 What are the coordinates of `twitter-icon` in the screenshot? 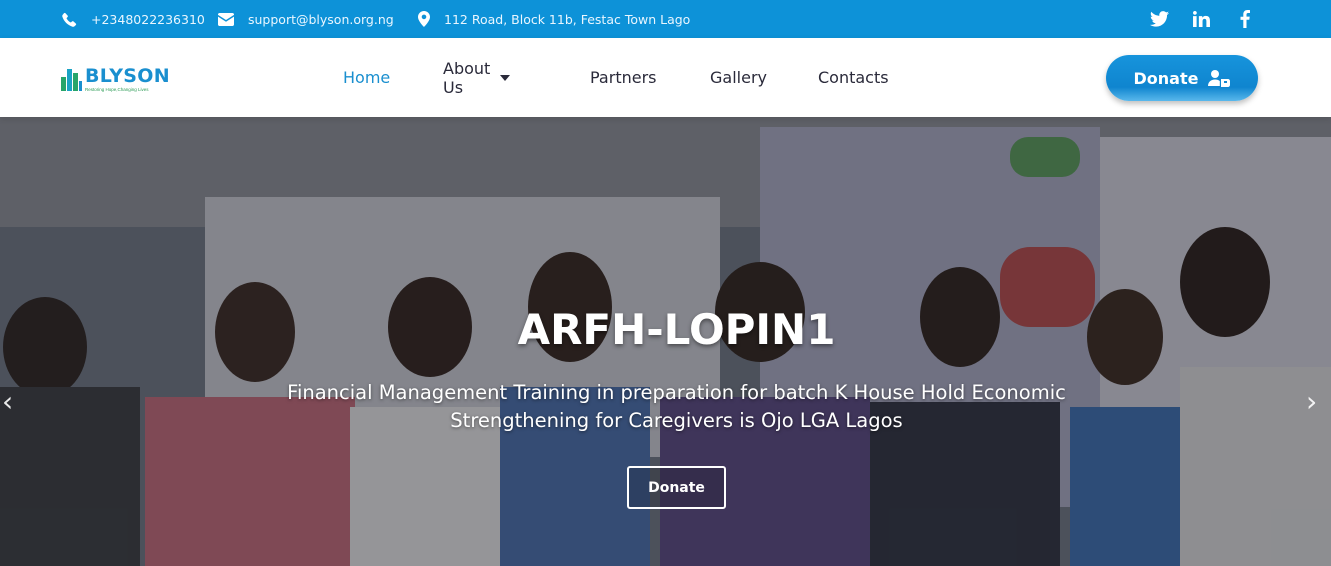 It's located at (1159, 19).